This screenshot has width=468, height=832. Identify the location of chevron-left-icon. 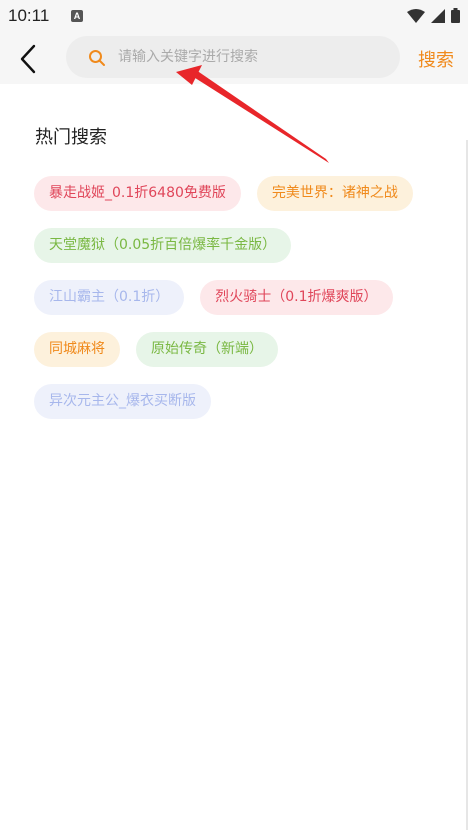
(28, 59).